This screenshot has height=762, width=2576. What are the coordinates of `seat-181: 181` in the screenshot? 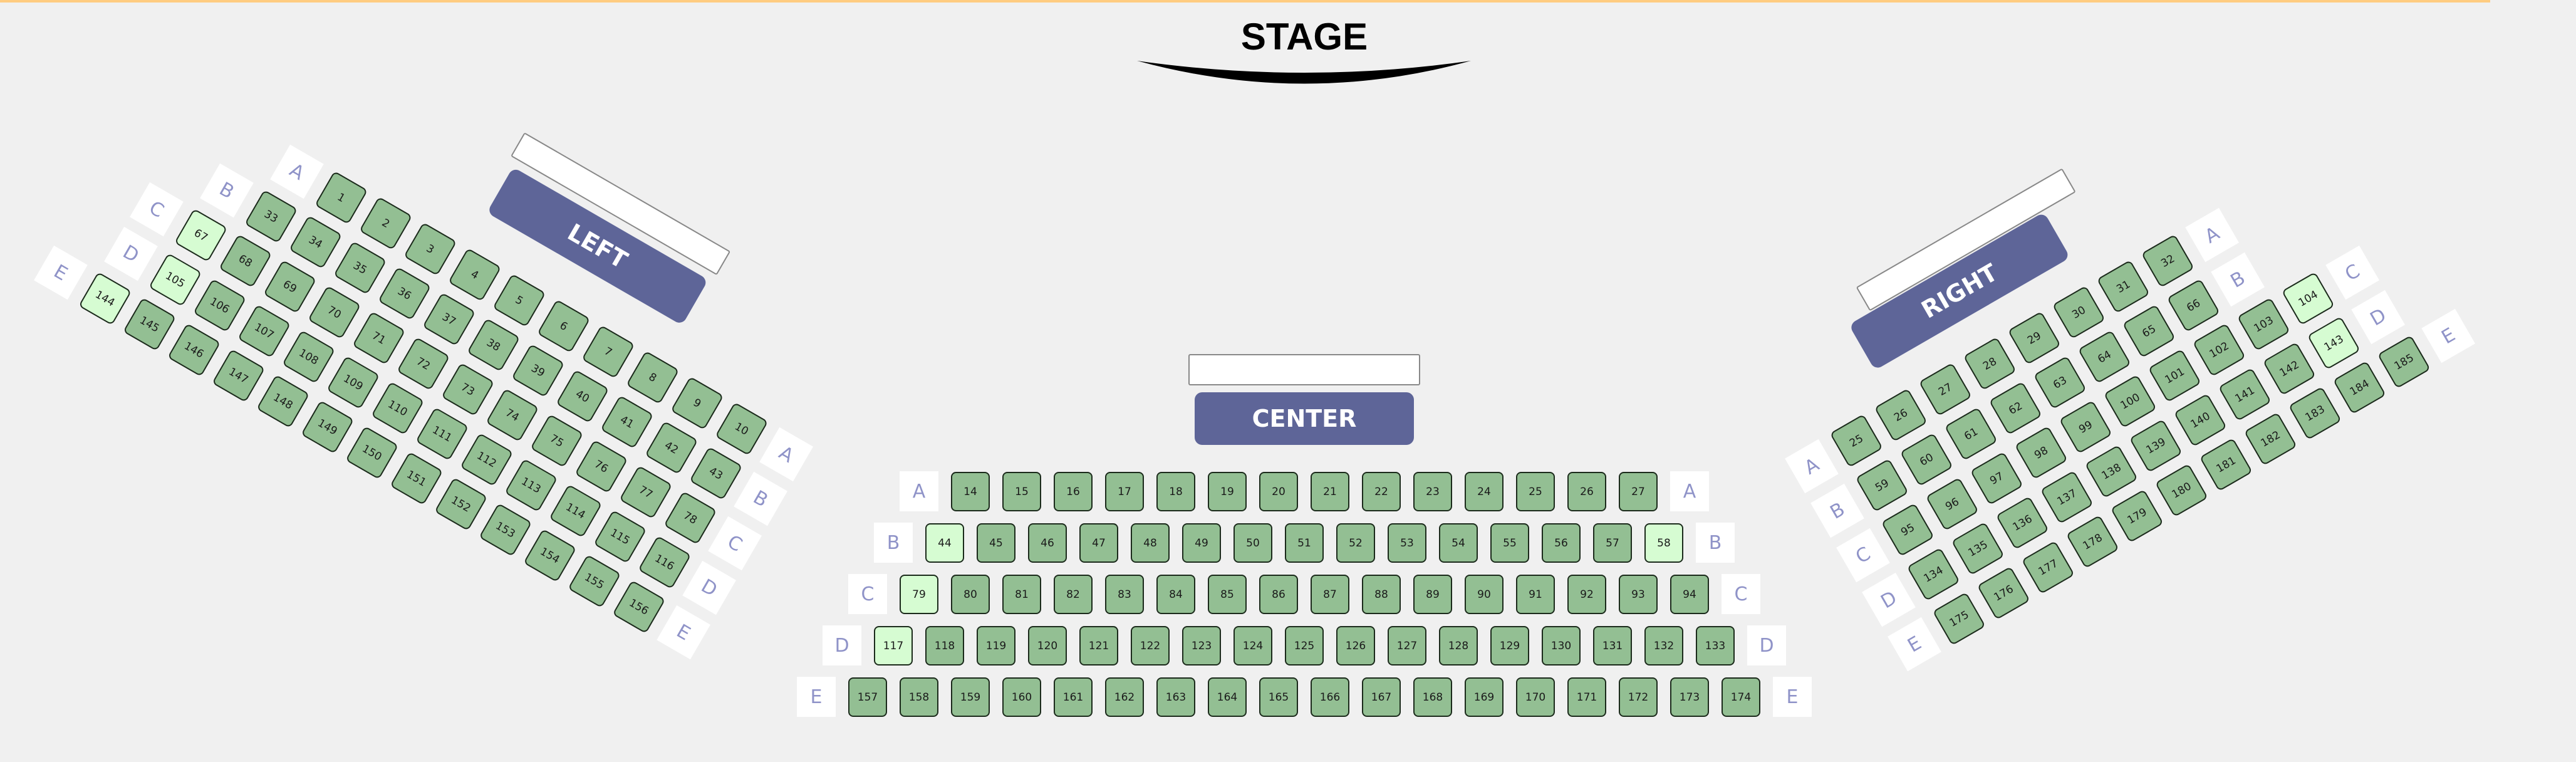 It's located at (2226, 464).